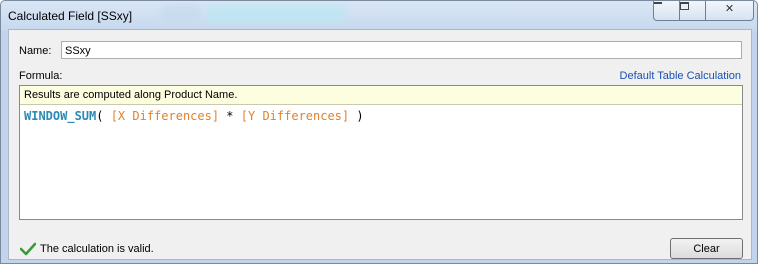  I want to click on close-paren-token: ), so click(356, 116).